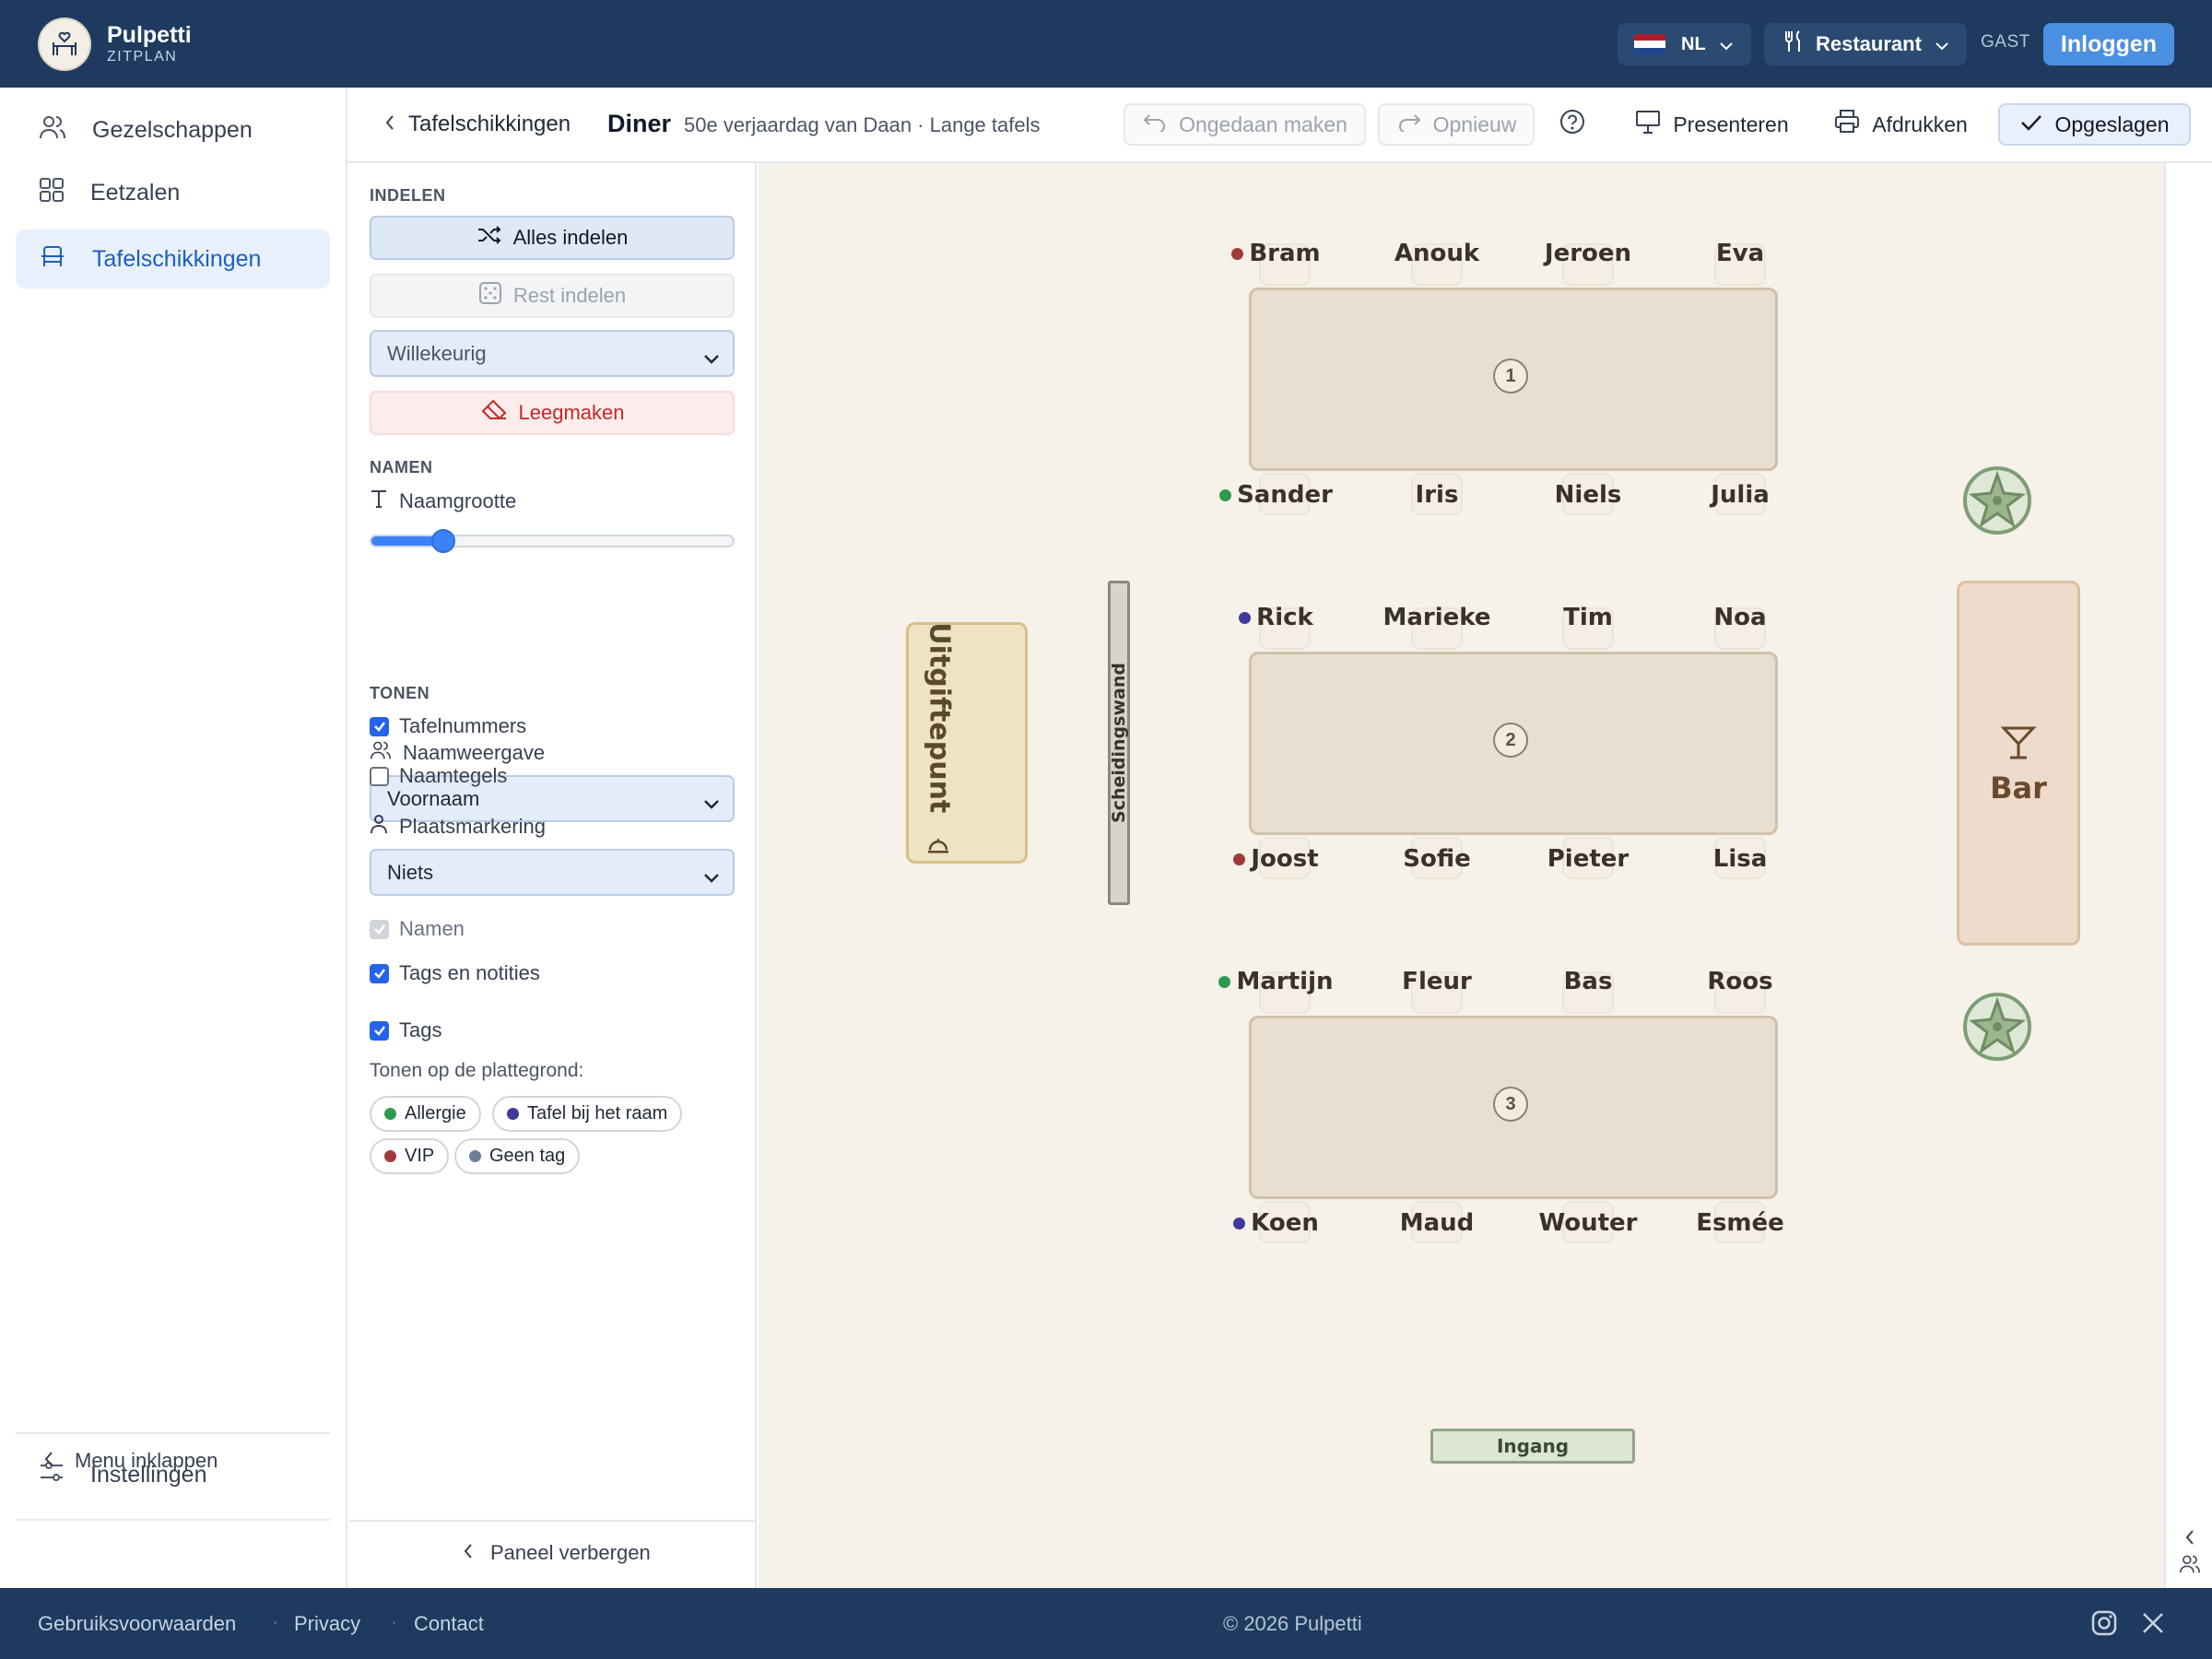 This screenshot has width=2212, height=1659. I want to click on guest-name: Joost, so click(1284, 859).